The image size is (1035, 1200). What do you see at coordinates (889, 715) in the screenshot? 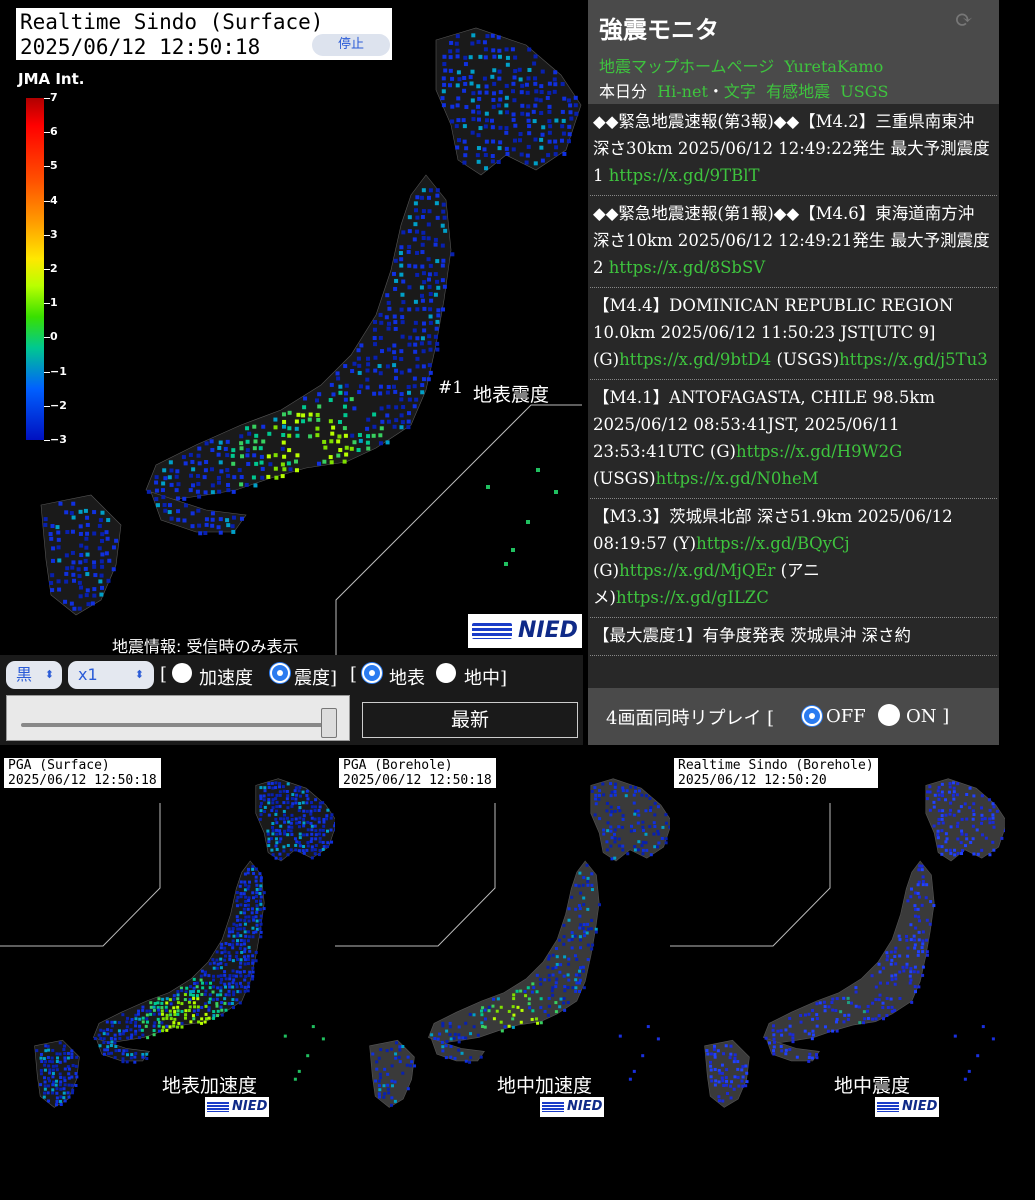
I see `radio-replay-on` at bounding box center [889, 715].